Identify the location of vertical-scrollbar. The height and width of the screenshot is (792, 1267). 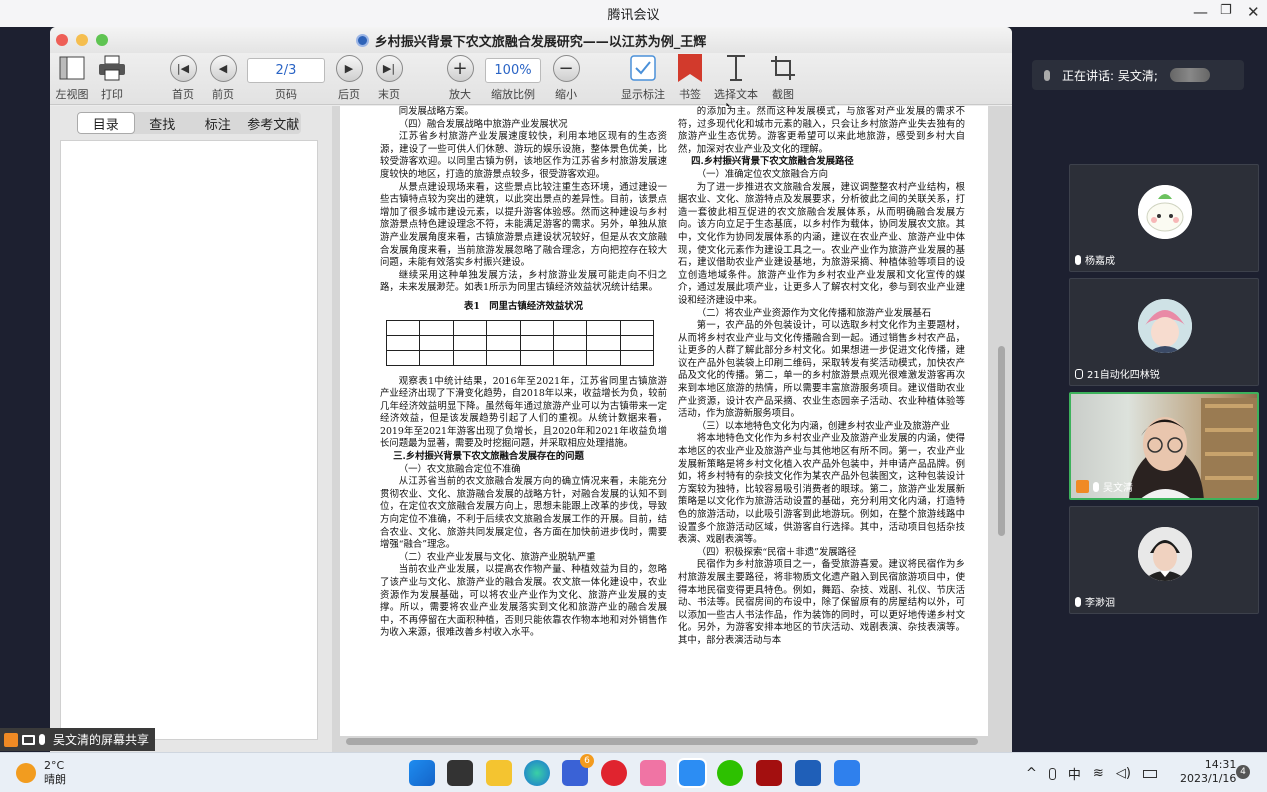
(1001, 441).